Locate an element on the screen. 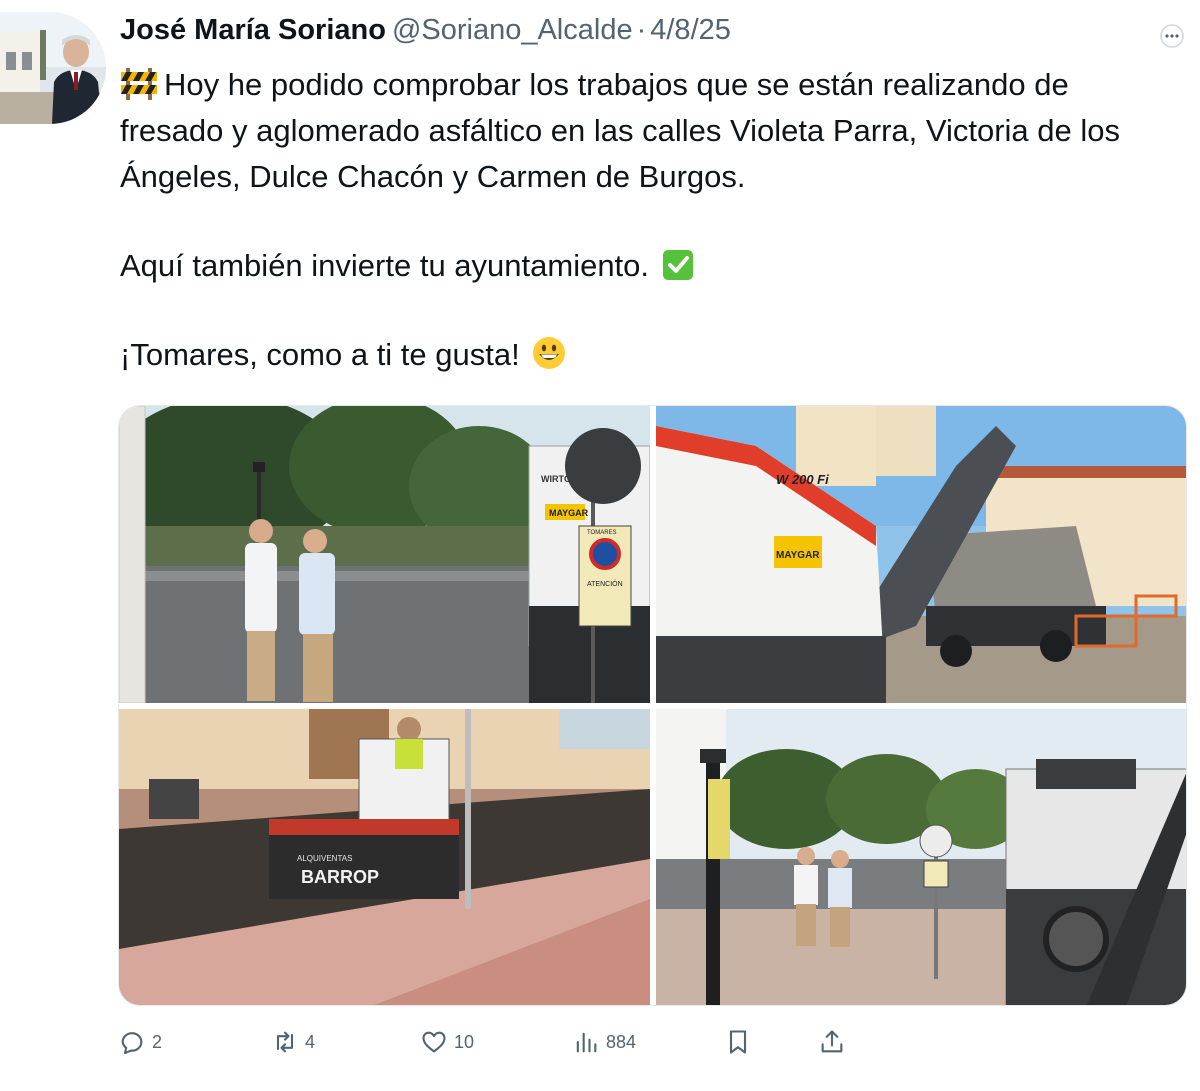 The image size is (1200, 1091). bookmark-button is located at coordinates (741, 1042).